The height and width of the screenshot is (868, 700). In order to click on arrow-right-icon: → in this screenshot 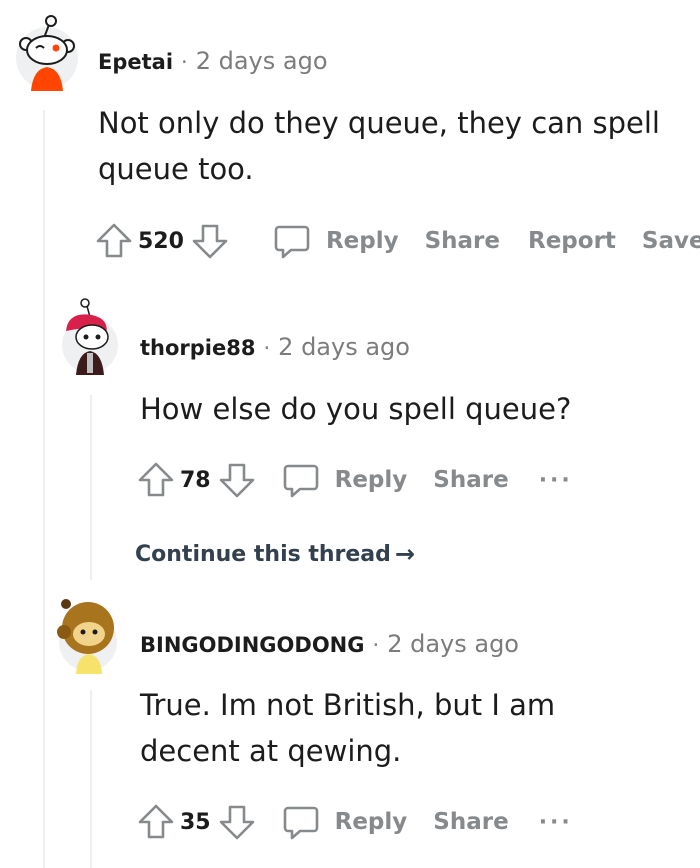, I will do `click(405, 554)`.